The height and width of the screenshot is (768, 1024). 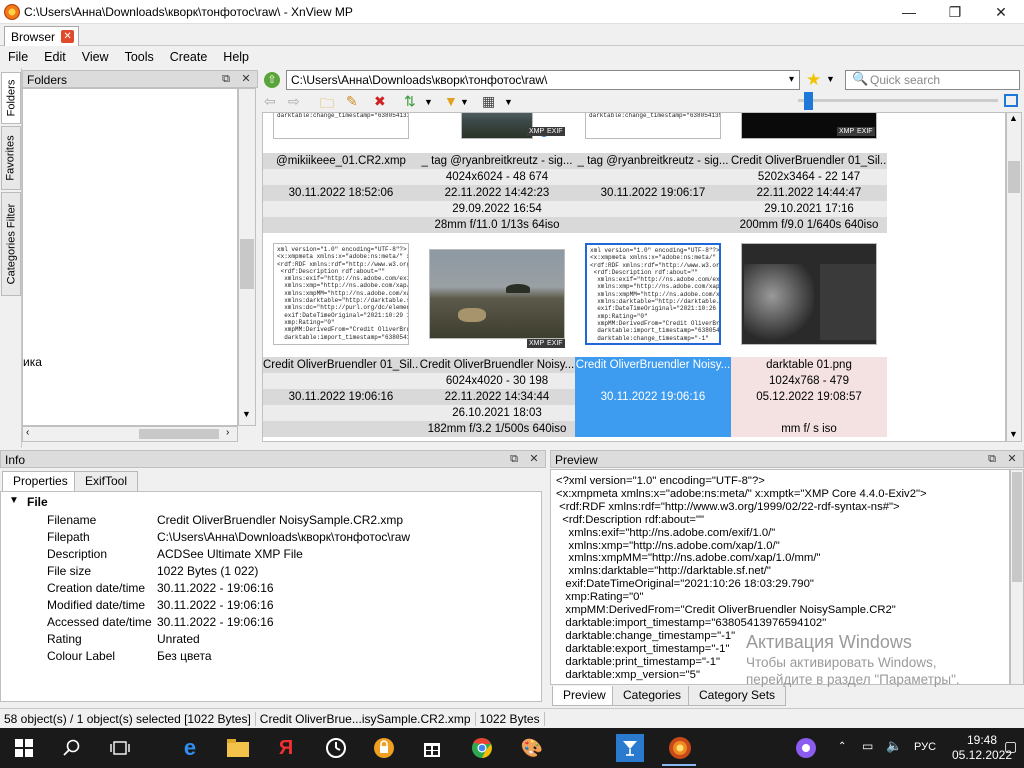 What do you see at coordinates (898, 100) in the screenshot?
I see `thumbnail-size-slider-track` at bounding box center [898, 100].